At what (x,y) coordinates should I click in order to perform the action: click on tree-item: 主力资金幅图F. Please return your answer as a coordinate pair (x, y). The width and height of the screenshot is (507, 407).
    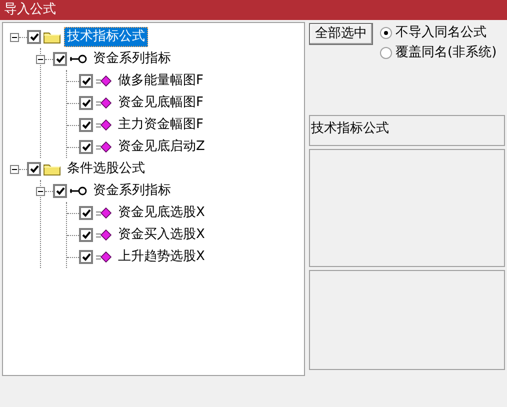
    Looking at the image, I should click on (160, 125).